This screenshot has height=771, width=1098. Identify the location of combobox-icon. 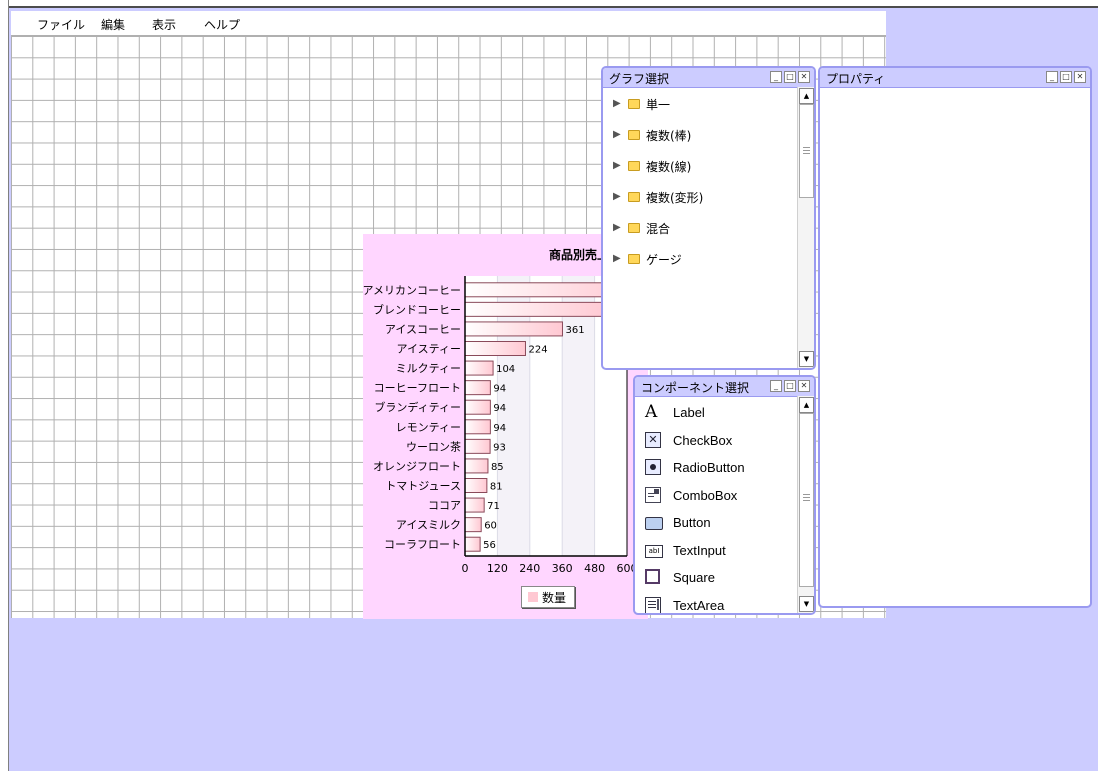
(653, 494).